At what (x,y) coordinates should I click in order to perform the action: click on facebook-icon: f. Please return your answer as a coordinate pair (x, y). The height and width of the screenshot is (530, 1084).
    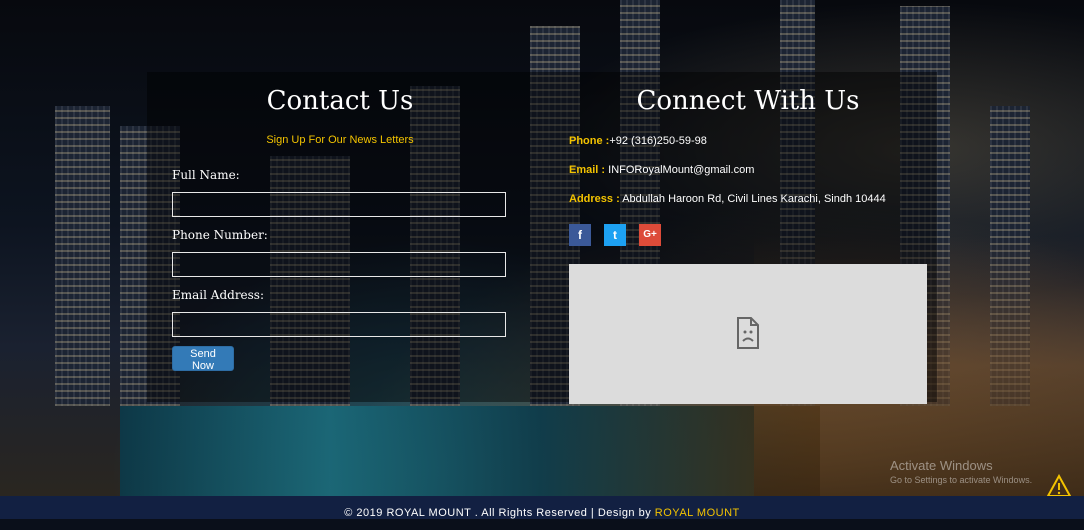
    Looking at the image, I should click on (580, 235).